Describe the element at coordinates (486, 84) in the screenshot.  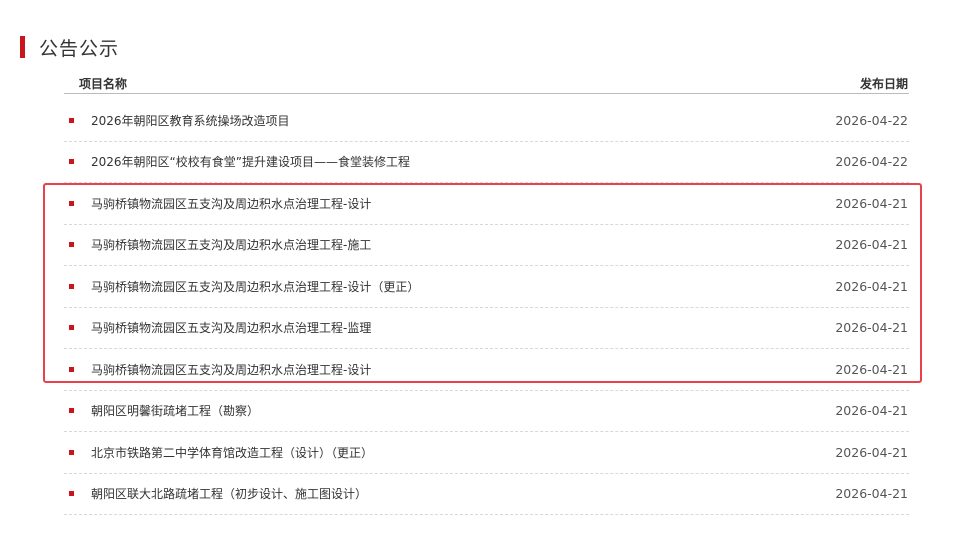
I see `list-header: 项目名称 发布日期` at that location.